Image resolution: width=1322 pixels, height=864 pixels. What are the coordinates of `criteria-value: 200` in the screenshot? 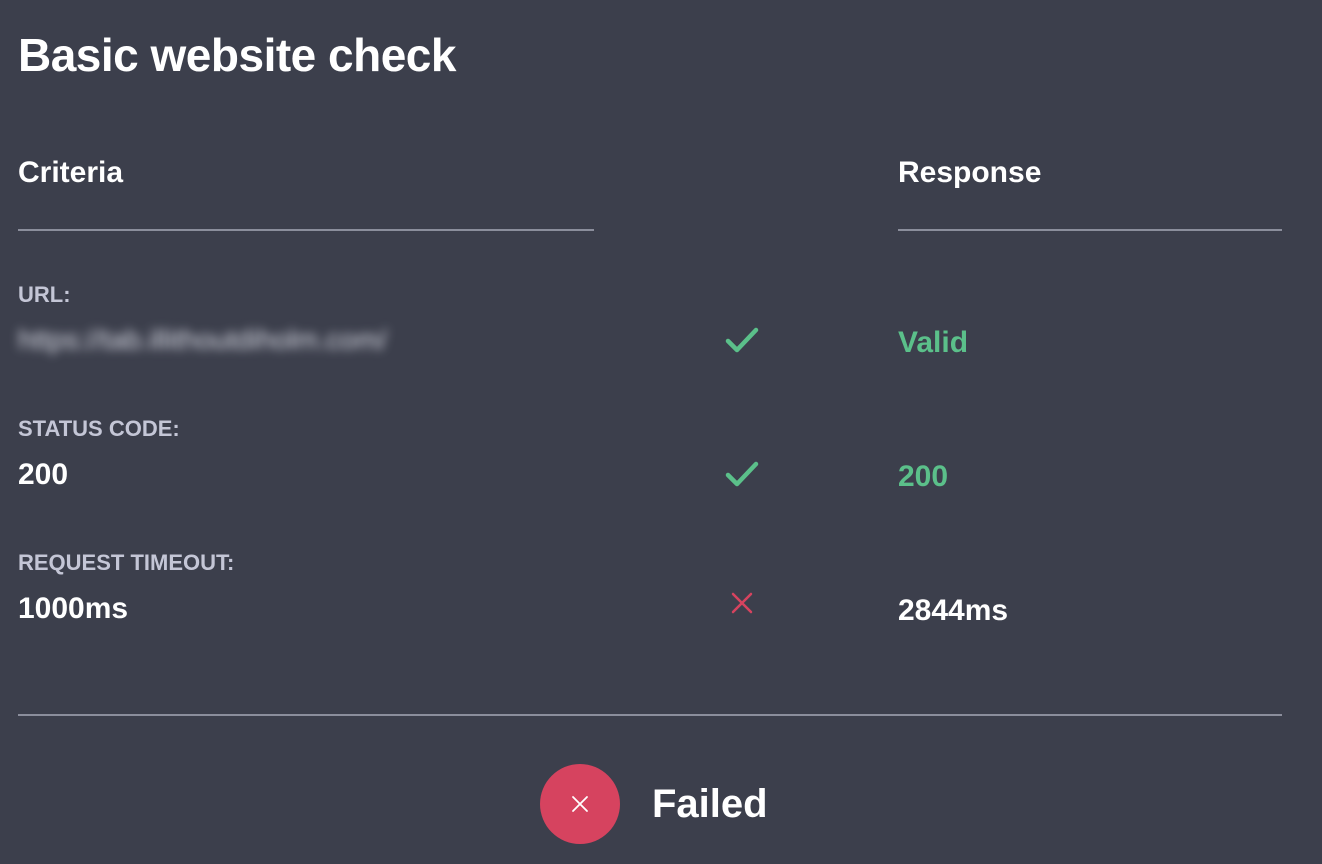 It's located at (43, 474).